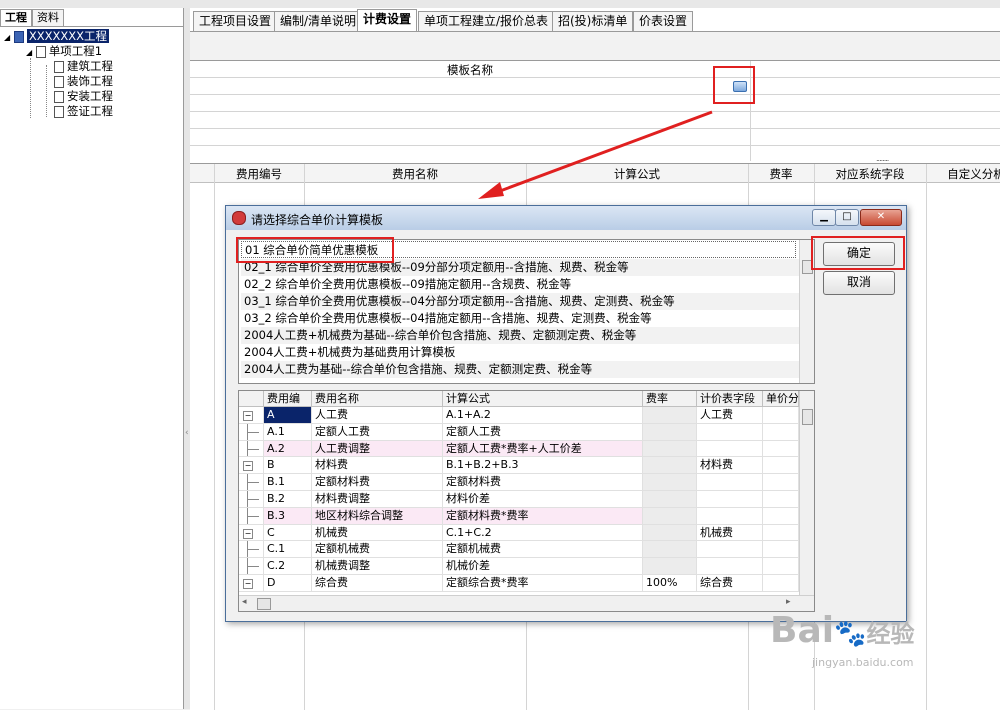 The width and height of the screenshot is (1000, 710). I want to click on cell-formula: 材料价差, so click(543, 499).